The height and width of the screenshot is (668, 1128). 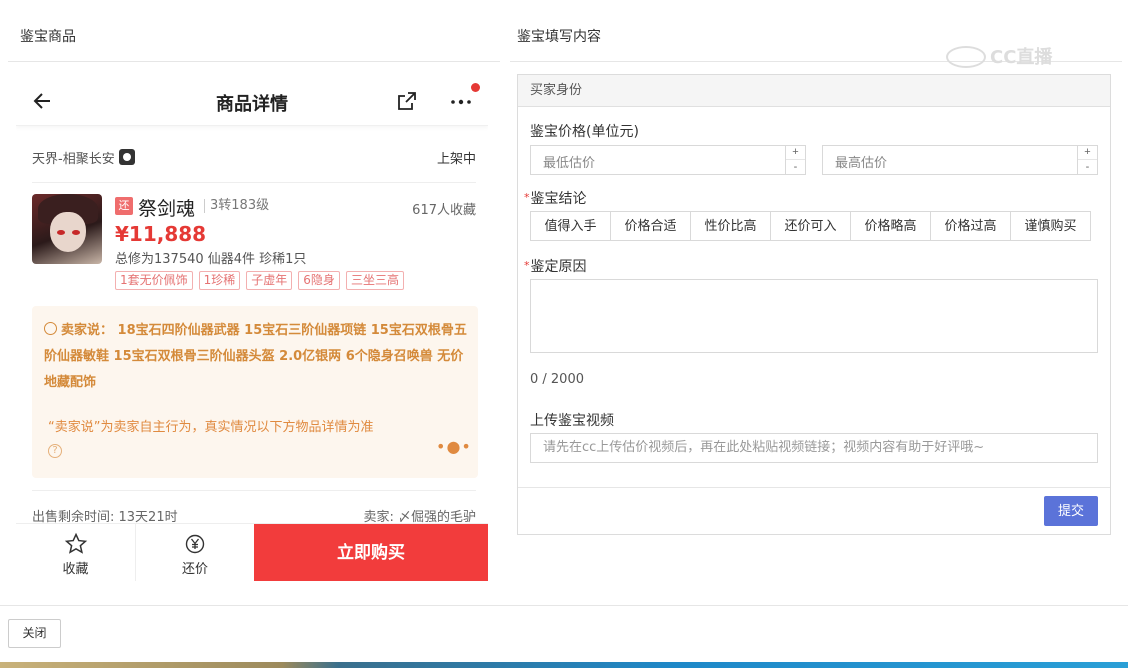 What do you see at coordinates (371, 552) in the screenshot?
I see `buy-now-button: 立即购买` at bounding box center [371, 552].